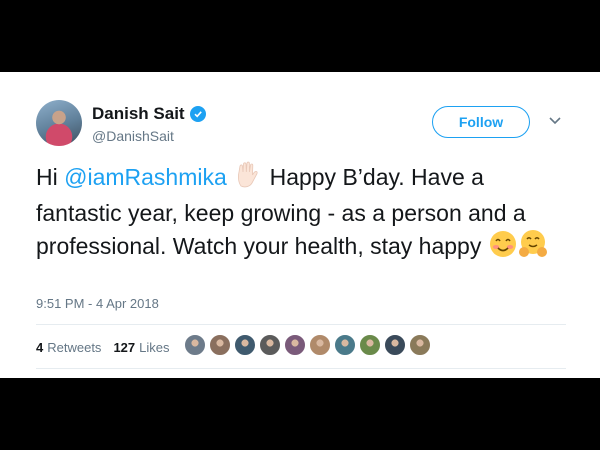 The height and width of the screenshot is (450, 600). I want to click on retweets-count: 4, so click(40, 347).